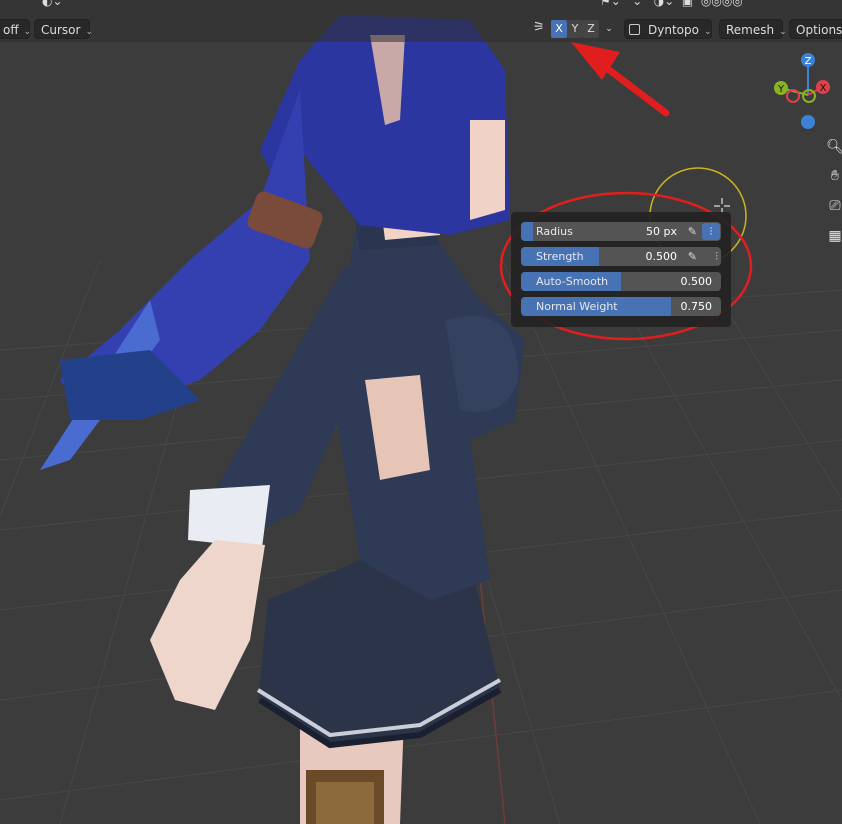  Describe the element at coordinates (832, 176) in the screenshot. I see `hand-icon: ✋︎` at that location.